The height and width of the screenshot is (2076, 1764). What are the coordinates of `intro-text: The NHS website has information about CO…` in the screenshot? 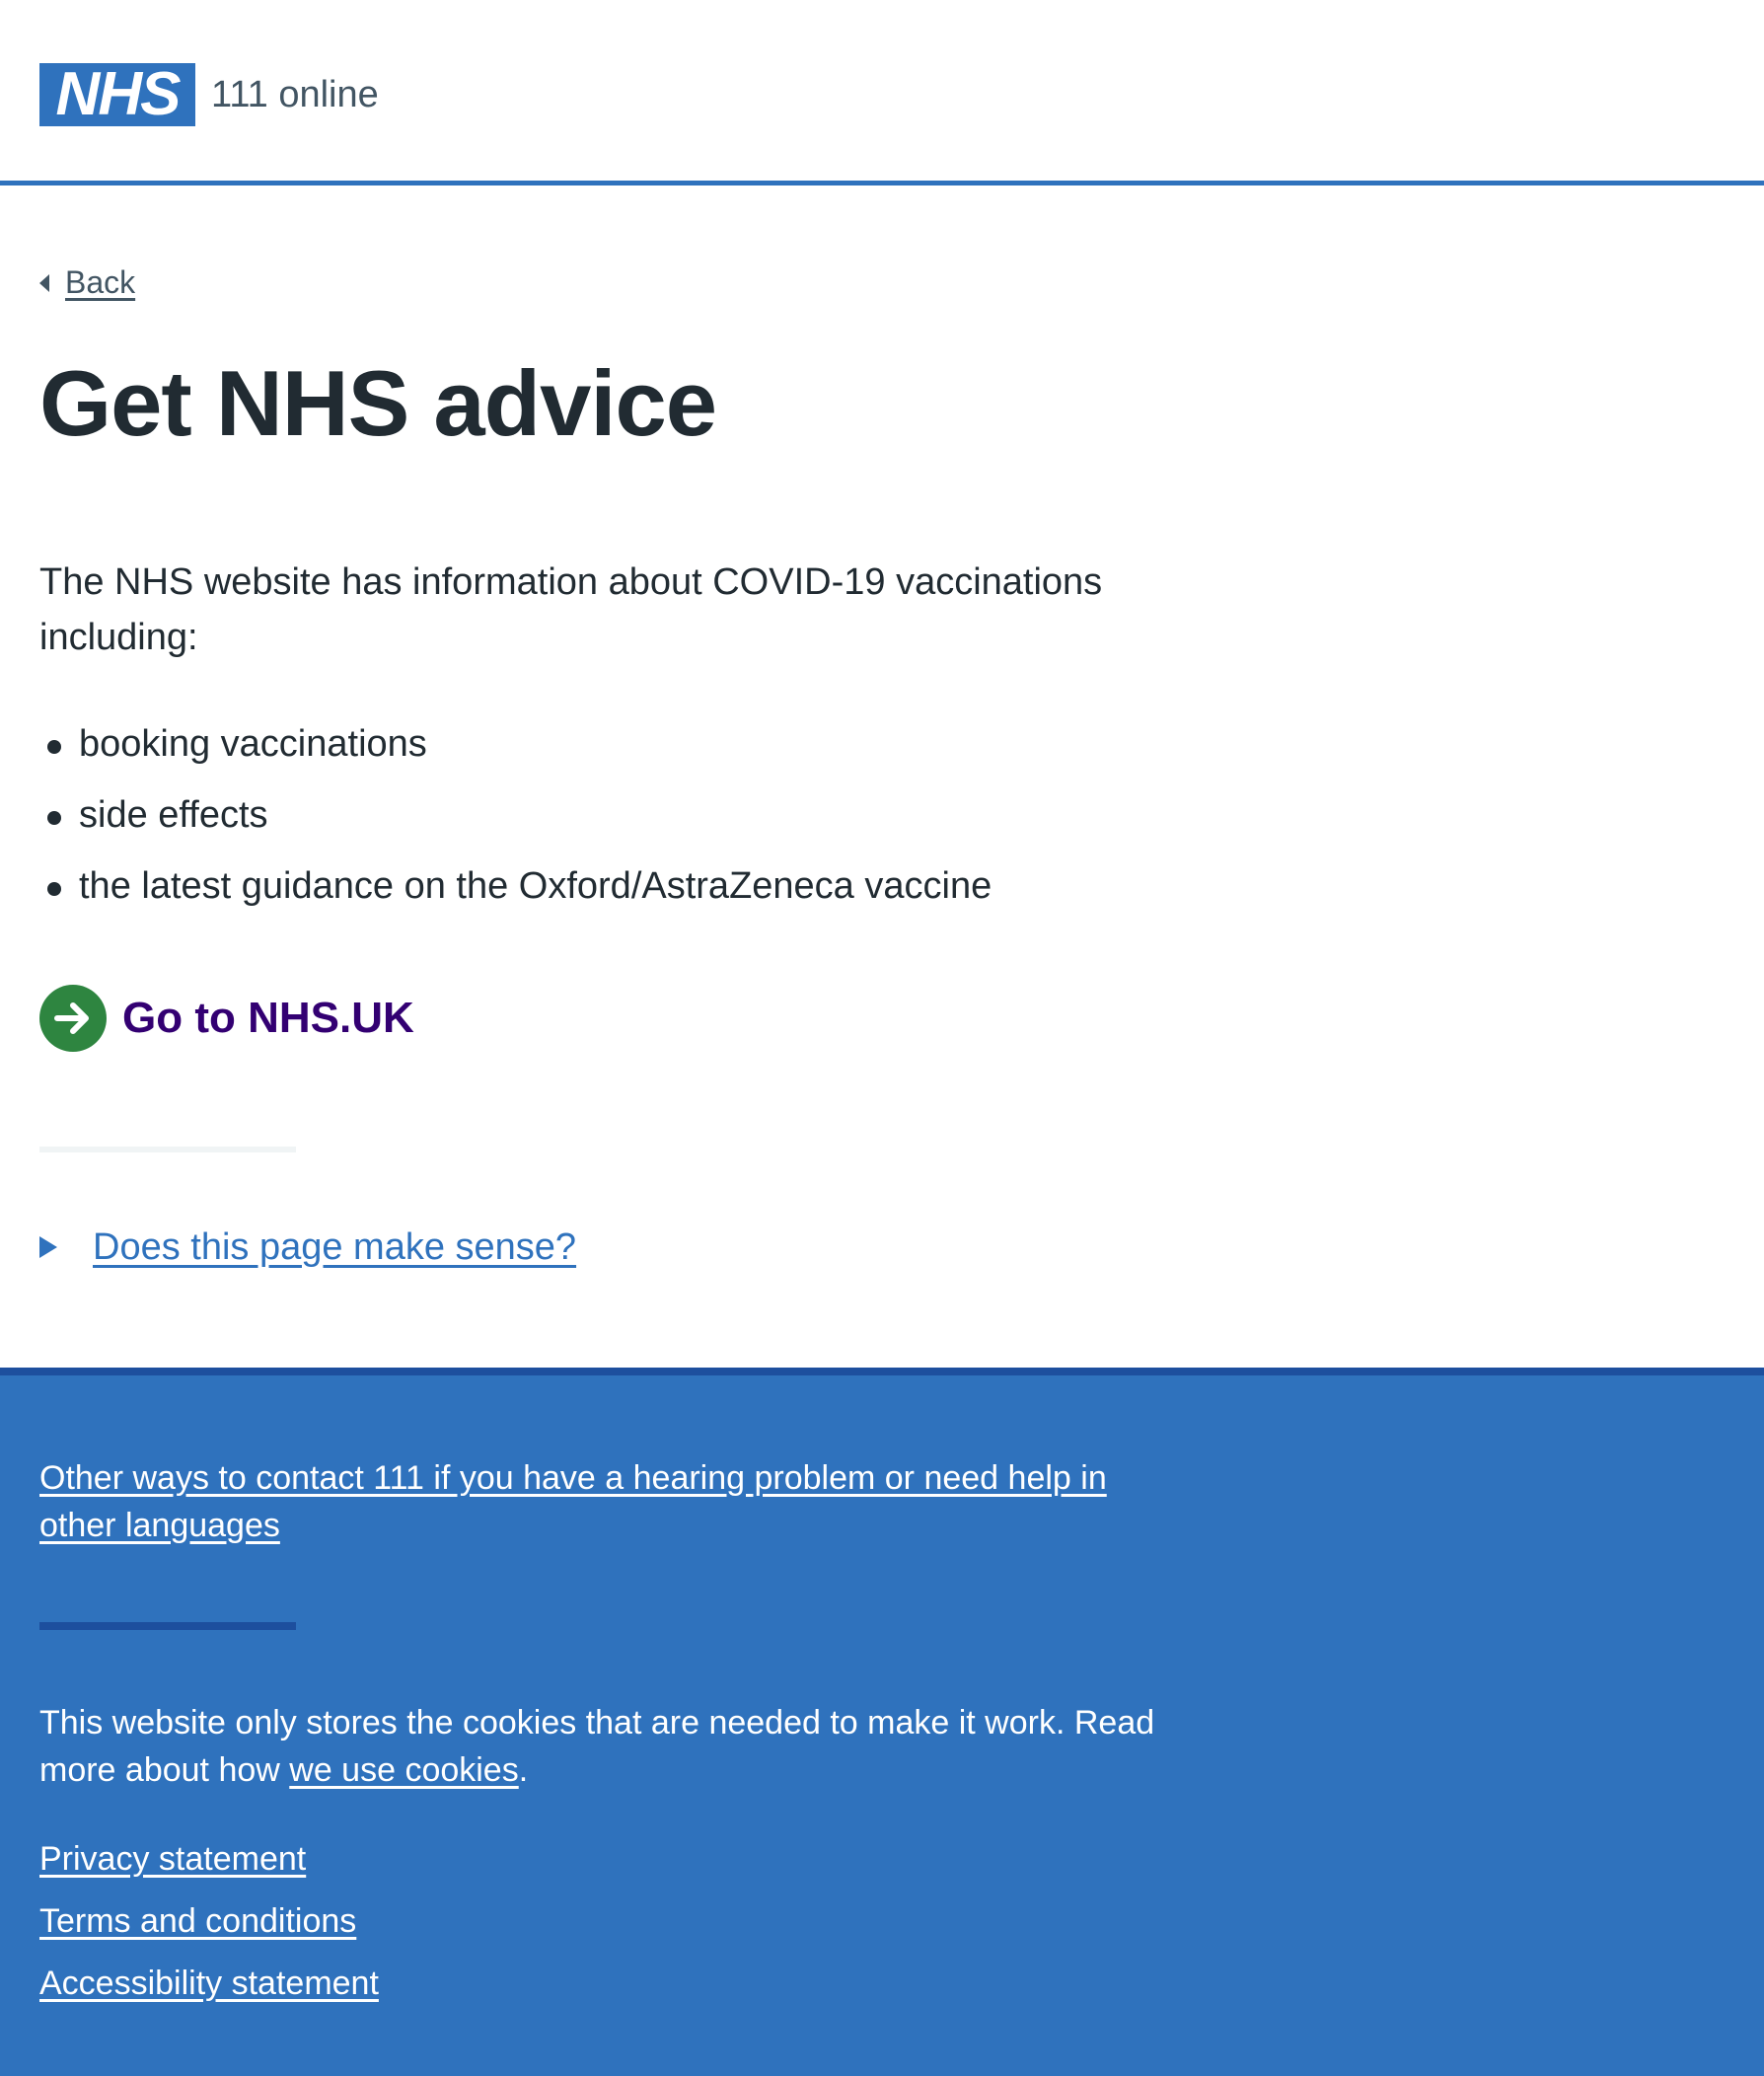 It's located at (571, 609).